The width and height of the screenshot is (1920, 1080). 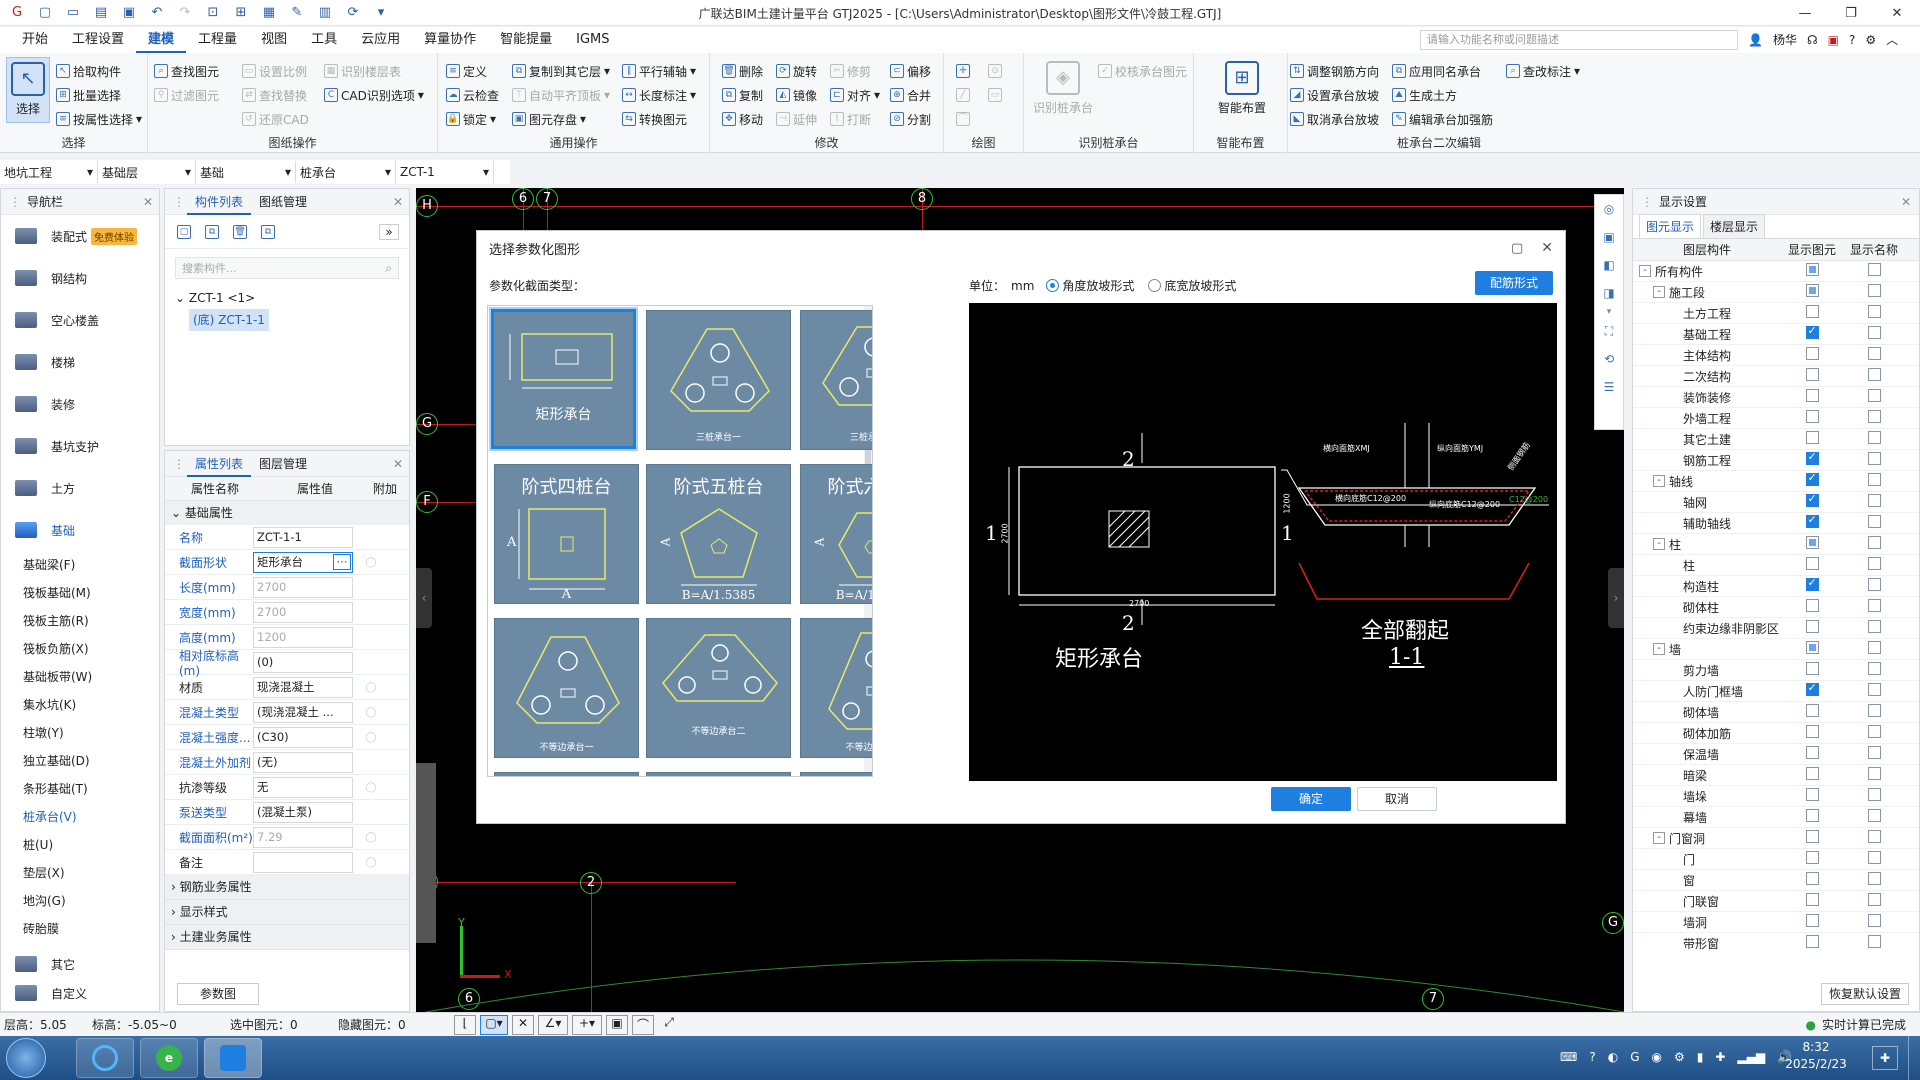 What do you see at coordinates (718, 688) in the screenshot?
I see `tile-uneven-cap-2: 不等边承台二` at bounding box center [718, 688].